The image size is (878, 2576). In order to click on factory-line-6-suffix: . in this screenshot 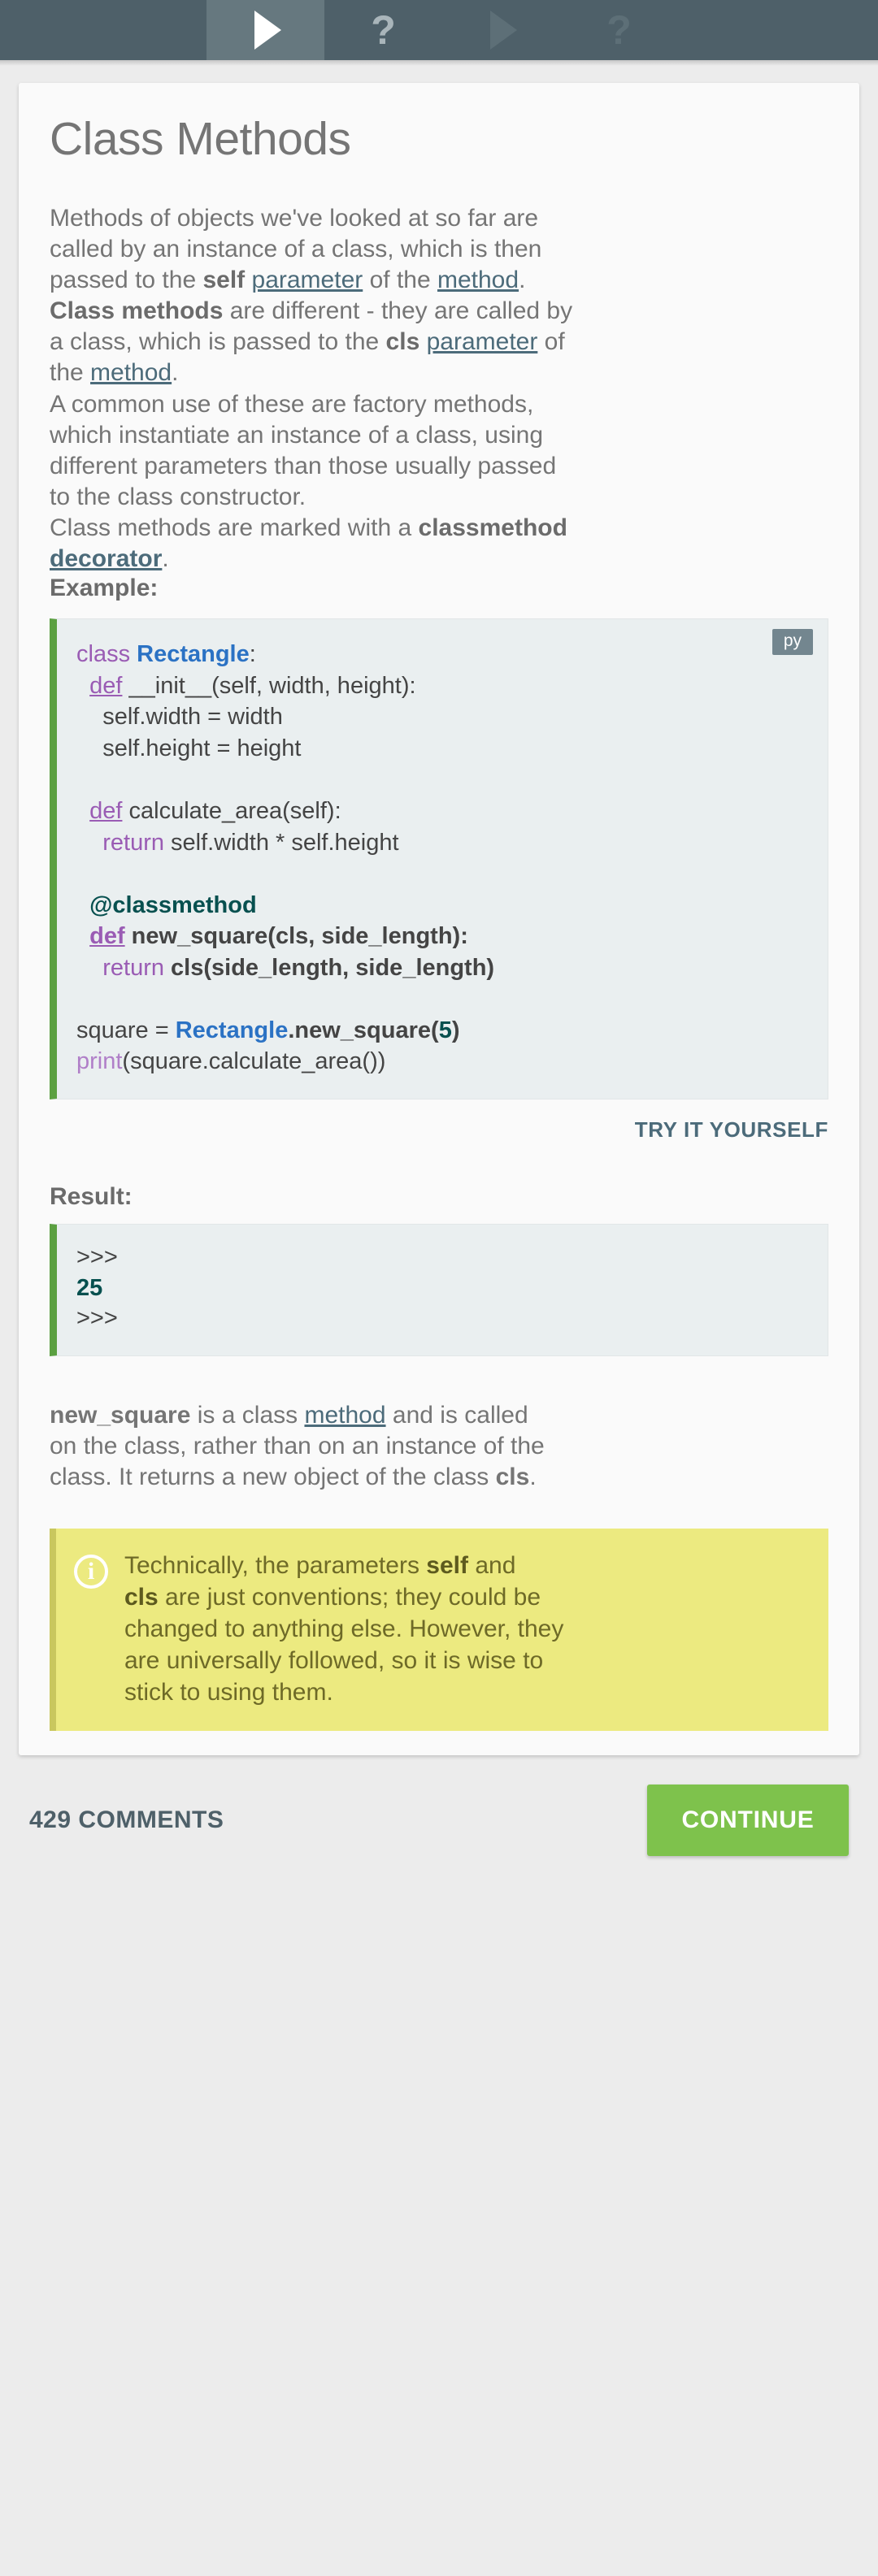, I will do `click(165, 559)`.